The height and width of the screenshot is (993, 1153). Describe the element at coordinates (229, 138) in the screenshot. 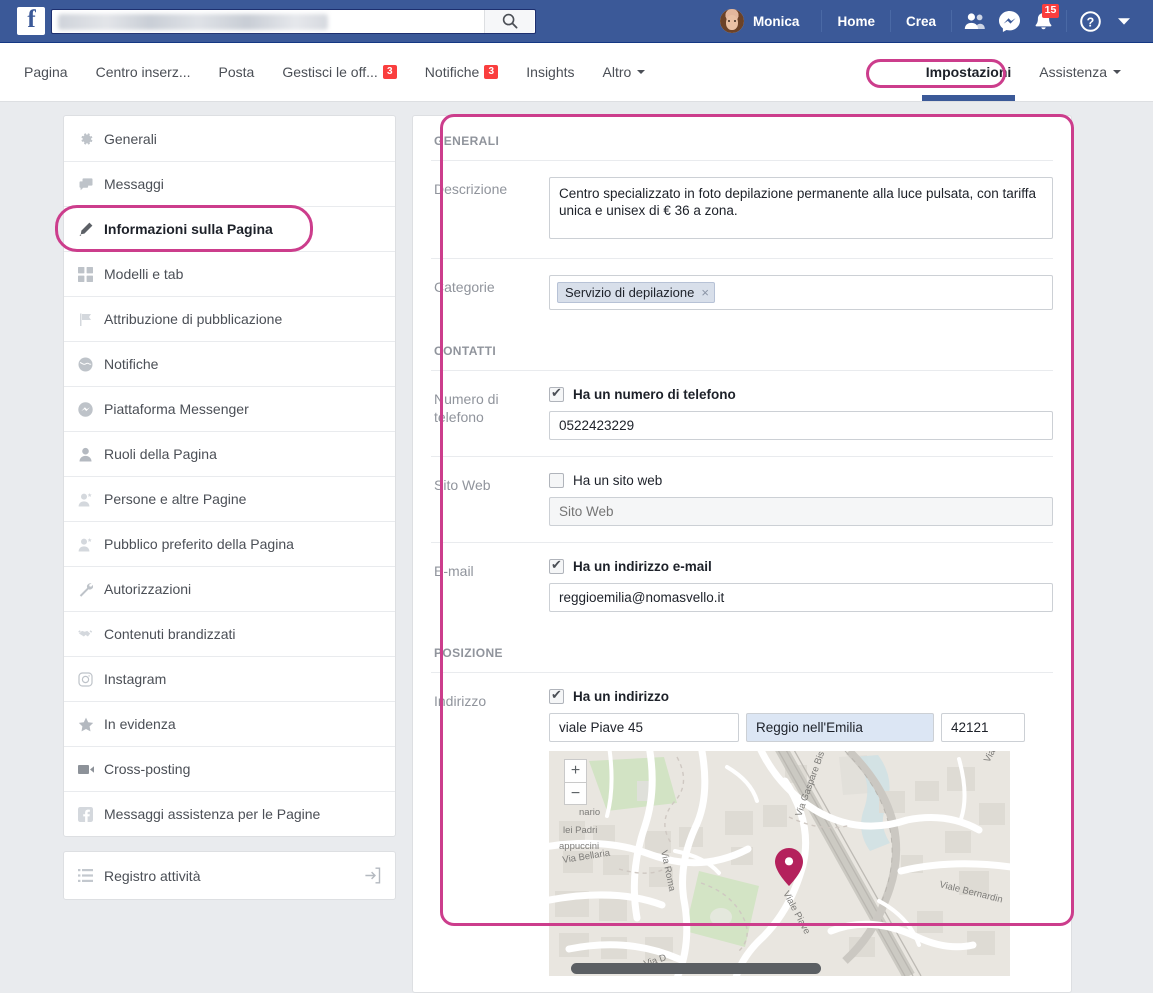

I see `sidebar-item-generali: Generali` at that location.